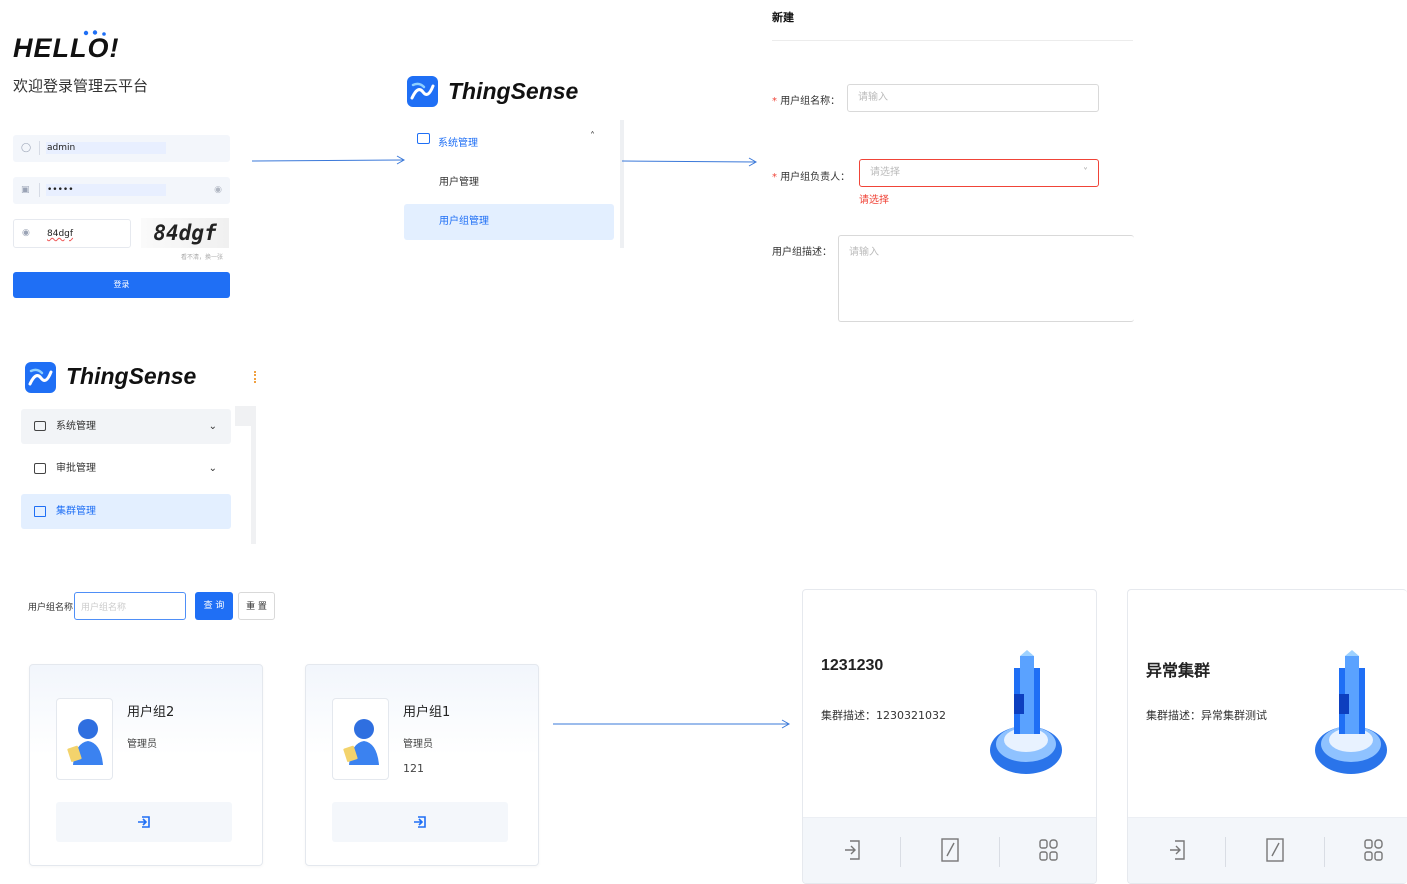 The width and height of the screenshot is (1407, 884). Describe the element at coordinates (510, 141) in the screenshot. I see `menu-system-management: 系统管理 ˄` at that location.